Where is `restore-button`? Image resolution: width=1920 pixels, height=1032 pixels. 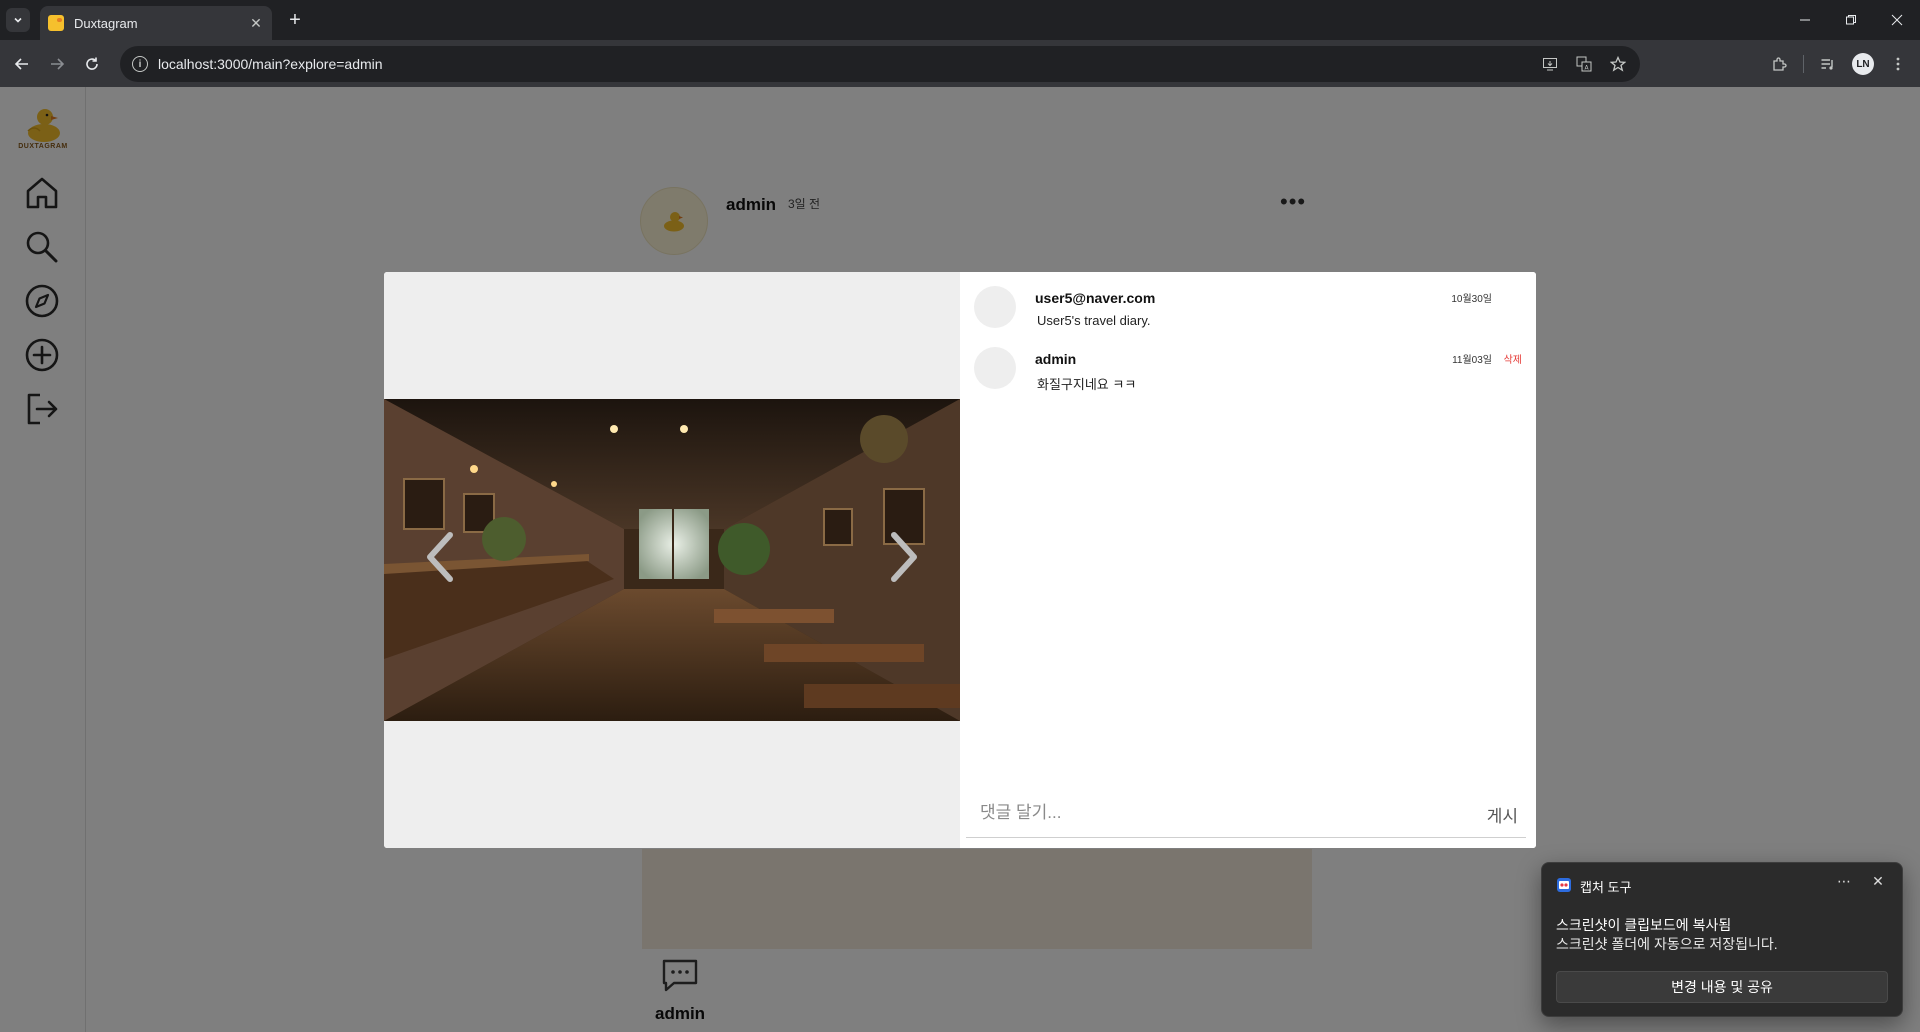
restore-button is located at coordinates (1851, 20).